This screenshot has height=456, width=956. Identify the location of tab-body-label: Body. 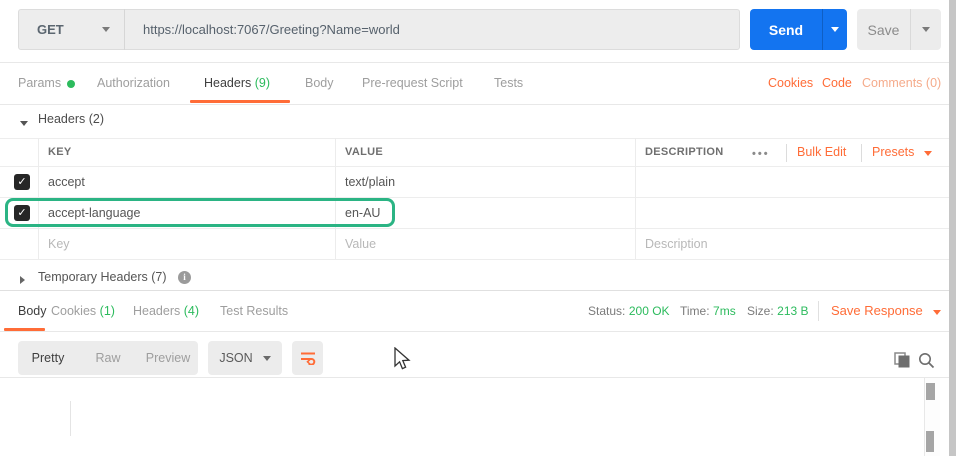
(319, 83).